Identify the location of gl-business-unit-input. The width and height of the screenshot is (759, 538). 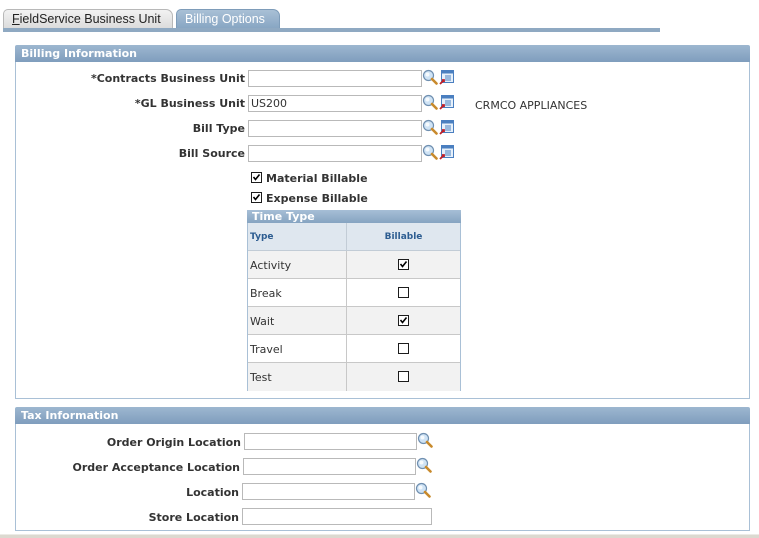
(335, 103).